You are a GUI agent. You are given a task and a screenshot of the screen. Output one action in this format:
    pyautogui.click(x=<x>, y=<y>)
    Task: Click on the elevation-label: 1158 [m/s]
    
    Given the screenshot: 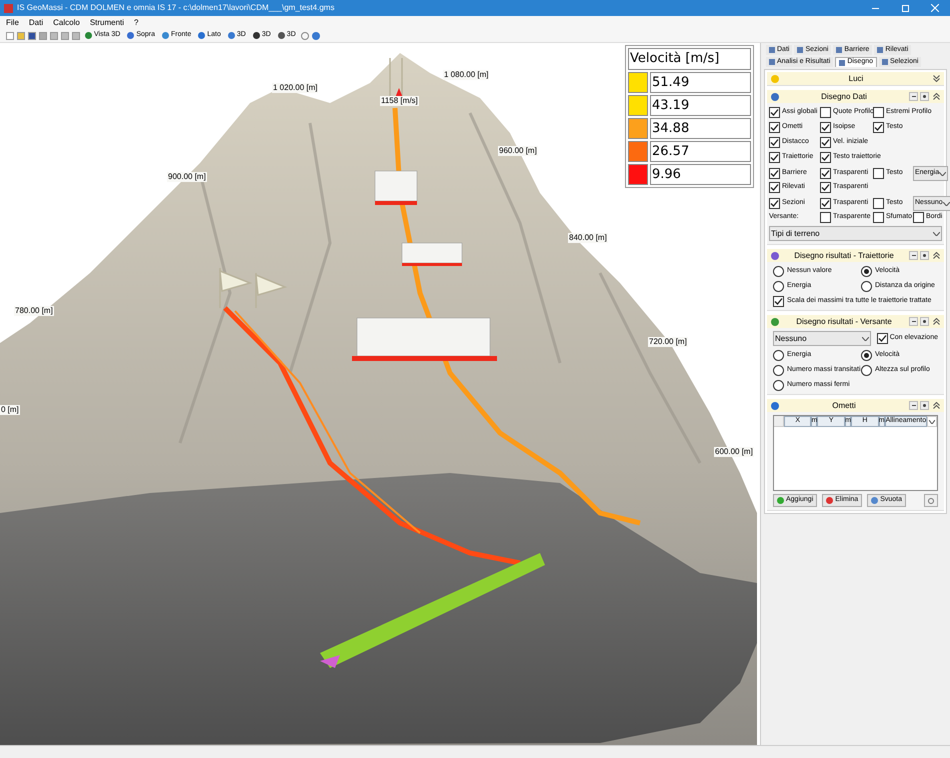 What is the action you would take?
    pyautogui.click(x=399, y=101)
    